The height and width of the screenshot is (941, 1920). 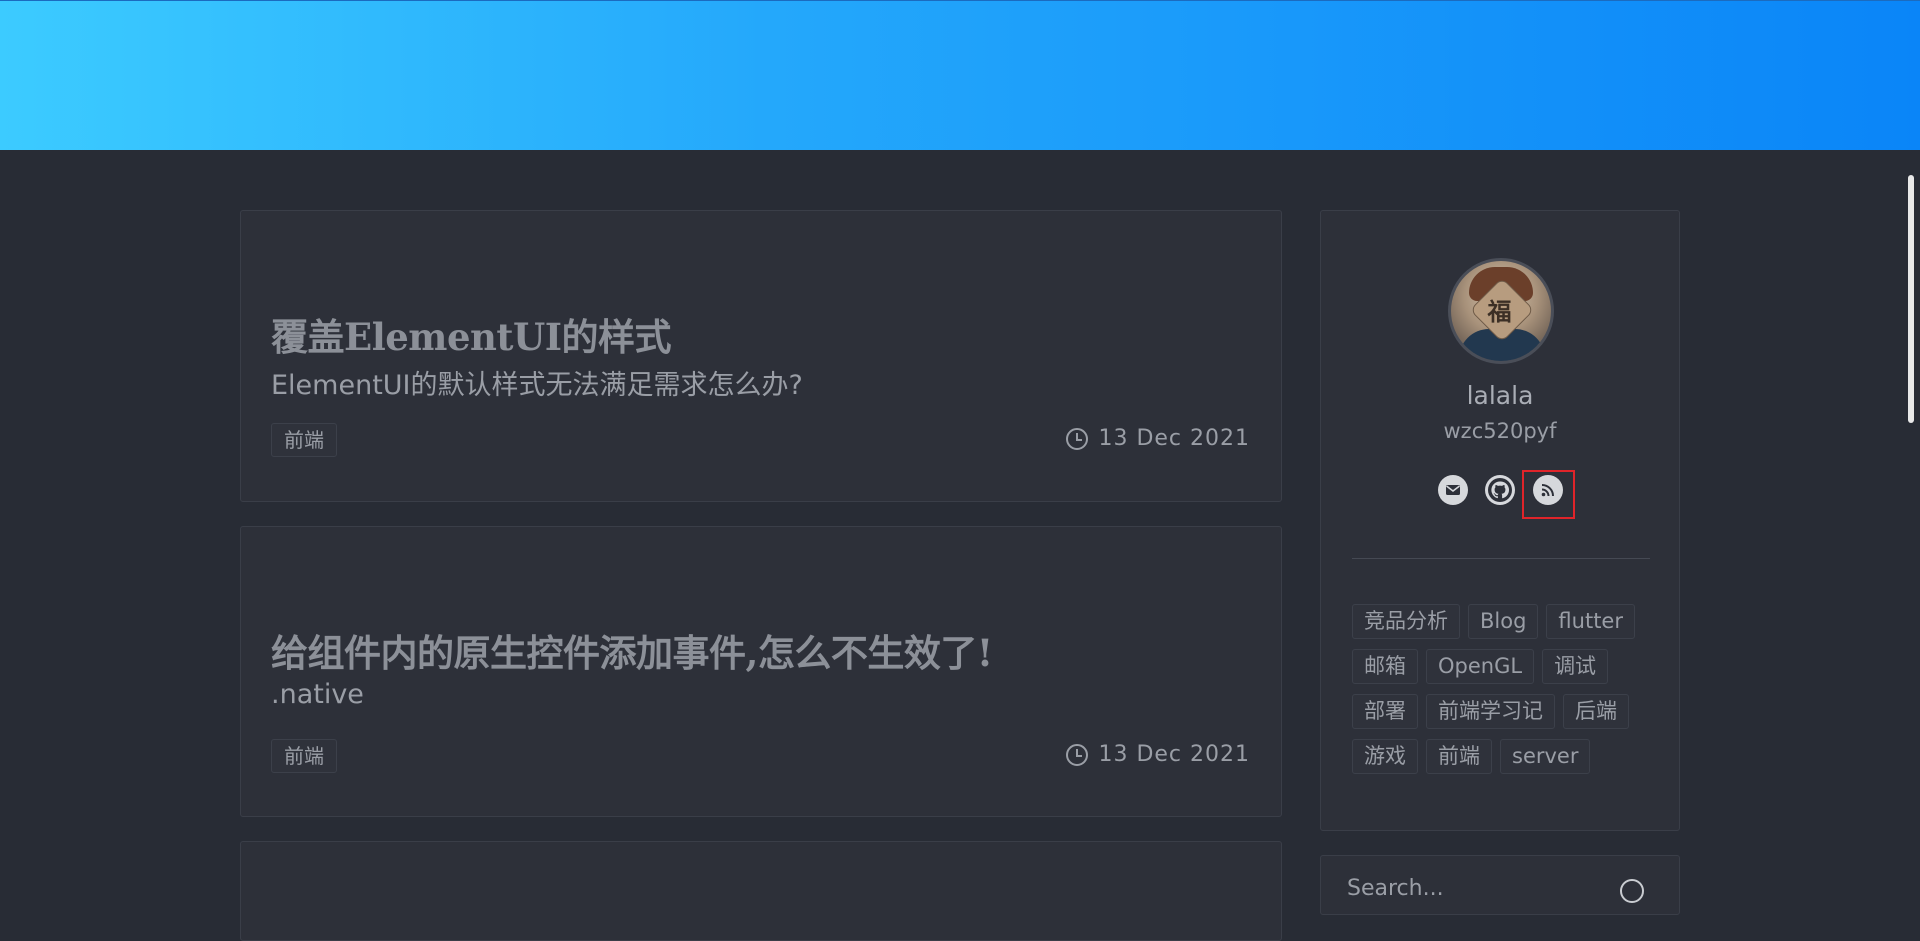 What do you see at coordinates (761, 891) in the screenshot?
I see `post-card` at bounding box center [761, 891].